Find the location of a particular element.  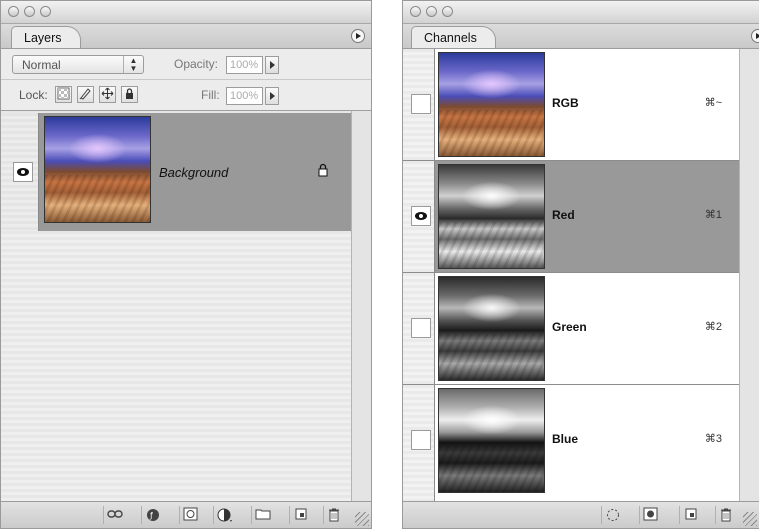

layers-footer-toolbar: ƒ is located at coordinates (186, 514).